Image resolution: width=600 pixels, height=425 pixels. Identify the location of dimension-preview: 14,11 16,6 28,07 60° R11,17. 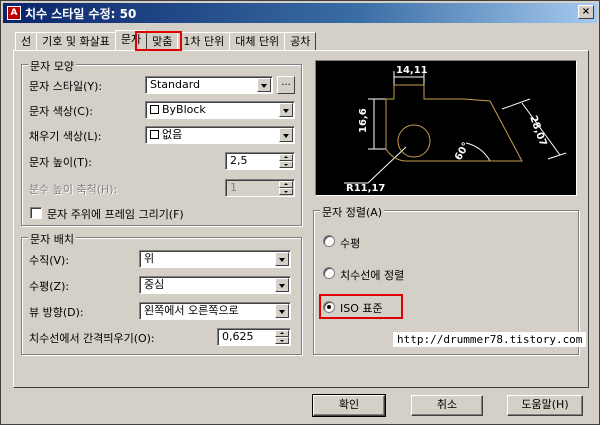
(446, 128).